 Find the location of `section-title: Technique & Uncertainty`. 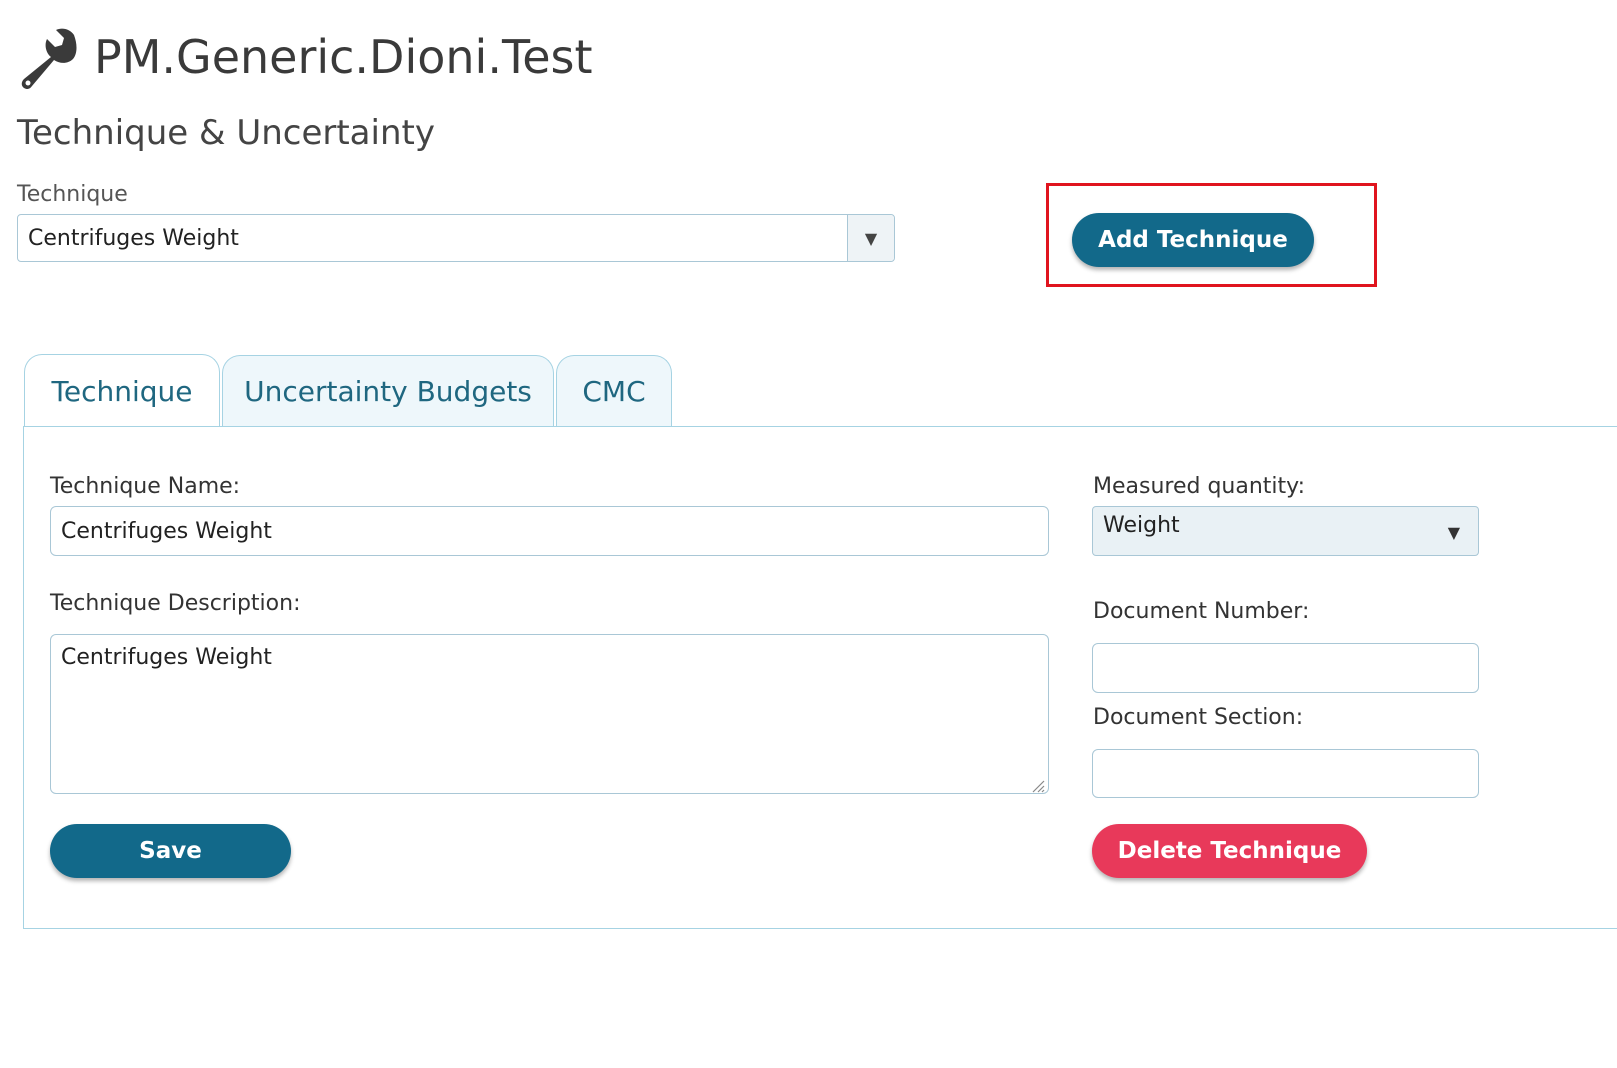

section-title: Technique & Uncertainty is located at coordinates (226, 133).